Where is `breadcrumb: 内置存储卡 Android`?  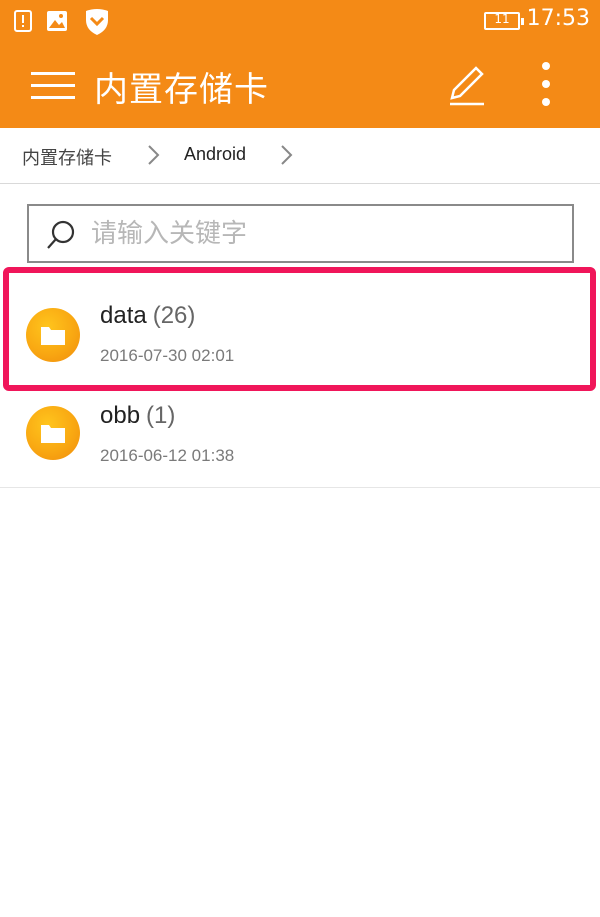
breadcrumb: 内置存储卡 Android is located at coordinates (300, 156).